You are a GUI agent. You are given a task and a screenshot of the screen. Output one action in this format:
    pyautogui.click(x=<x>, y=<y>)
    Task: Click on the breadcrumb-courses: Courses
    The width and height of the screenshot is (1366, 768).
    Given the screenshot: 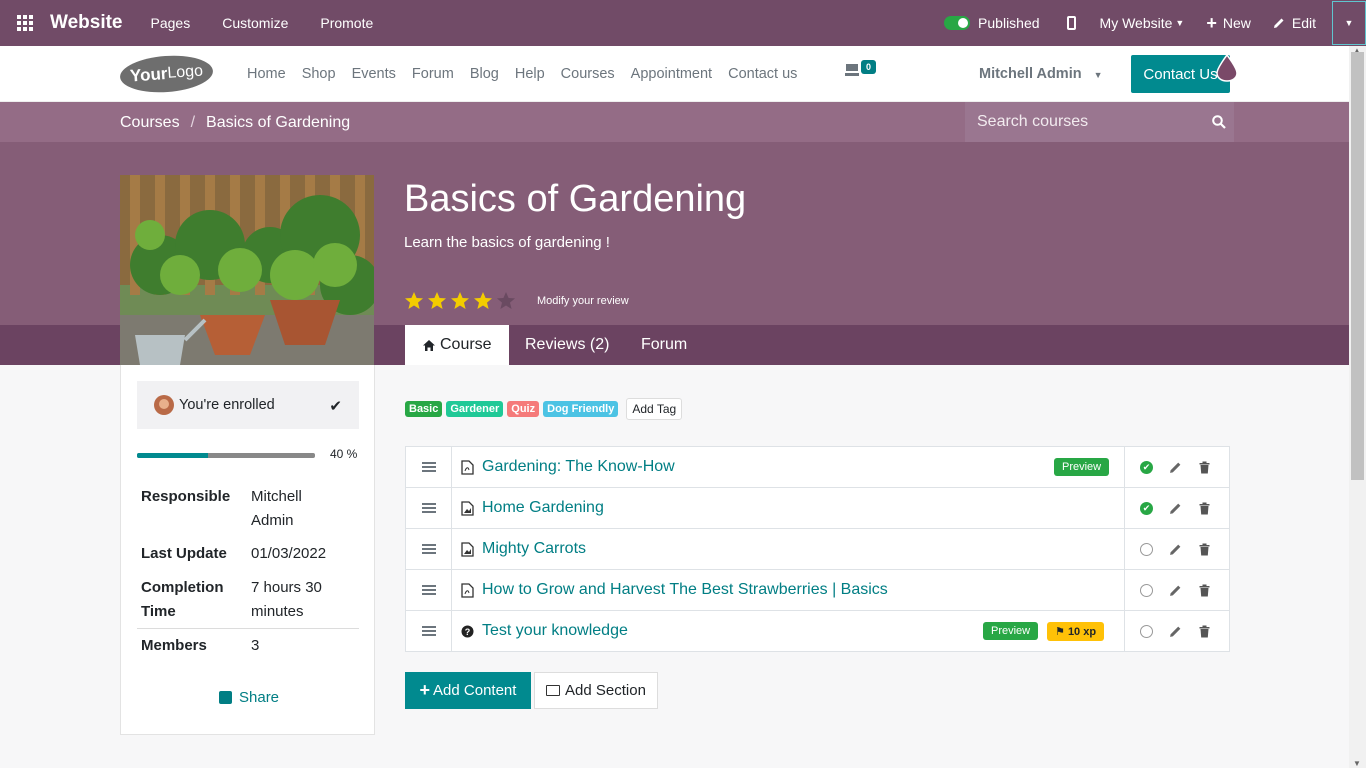 What is the action you would take?
    pyautogui.click(x=150, y=123)
    